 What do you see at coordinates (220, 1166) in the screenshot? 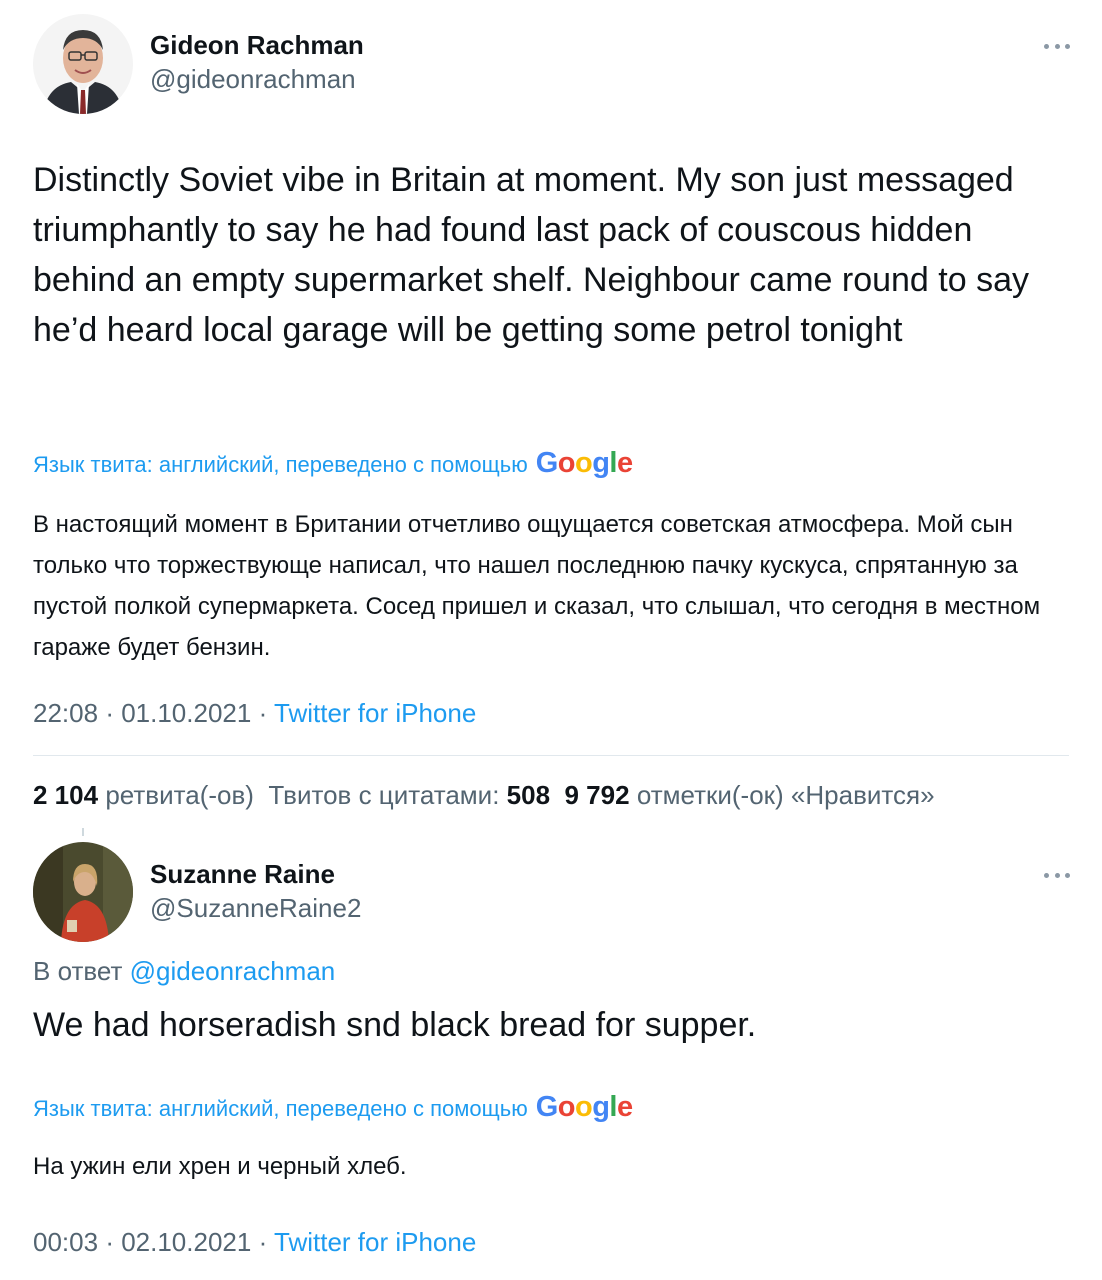
I see `translated-text: На ужин ели хрен и черный хлеб.` at bounding box center [220, 1166].